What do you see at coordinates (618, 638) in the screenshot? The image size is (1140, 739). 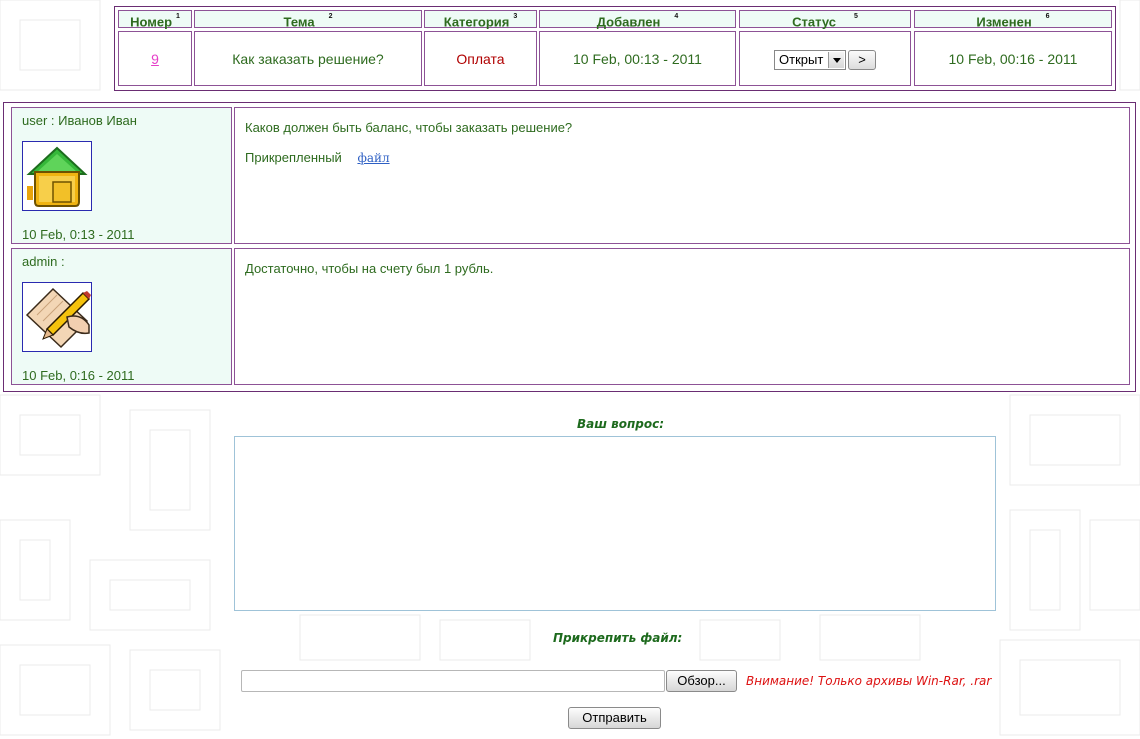 I see `attach-file-label: Прикрепить файл:` at bounding box center [618, 638].